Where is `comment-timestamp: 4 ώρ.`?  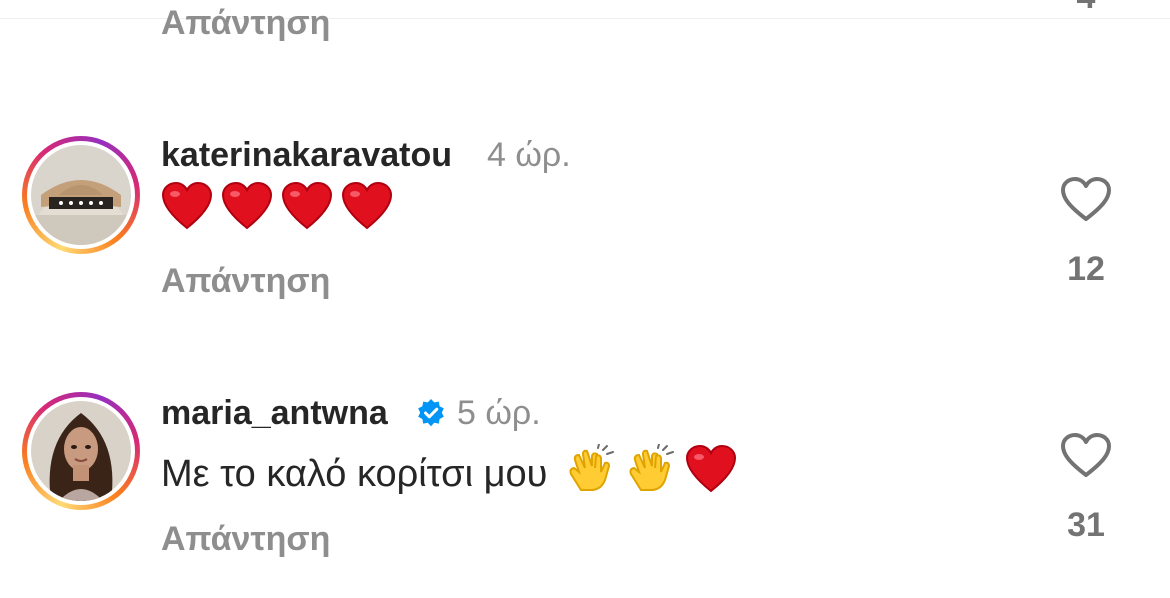 comment-timestamp: 4 ώρ. is located at coordinates (529, 155).